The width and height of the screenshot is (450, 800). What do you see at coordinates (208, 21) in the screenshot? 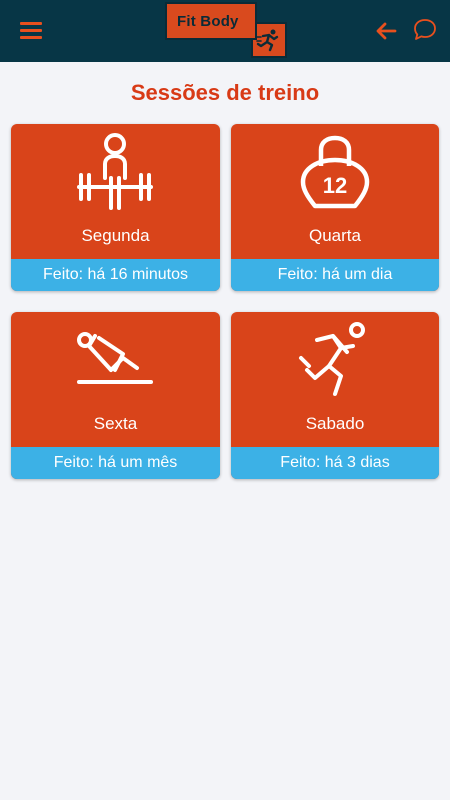
I see `logo-text: Fit Body` at bounding box center [208, 21].